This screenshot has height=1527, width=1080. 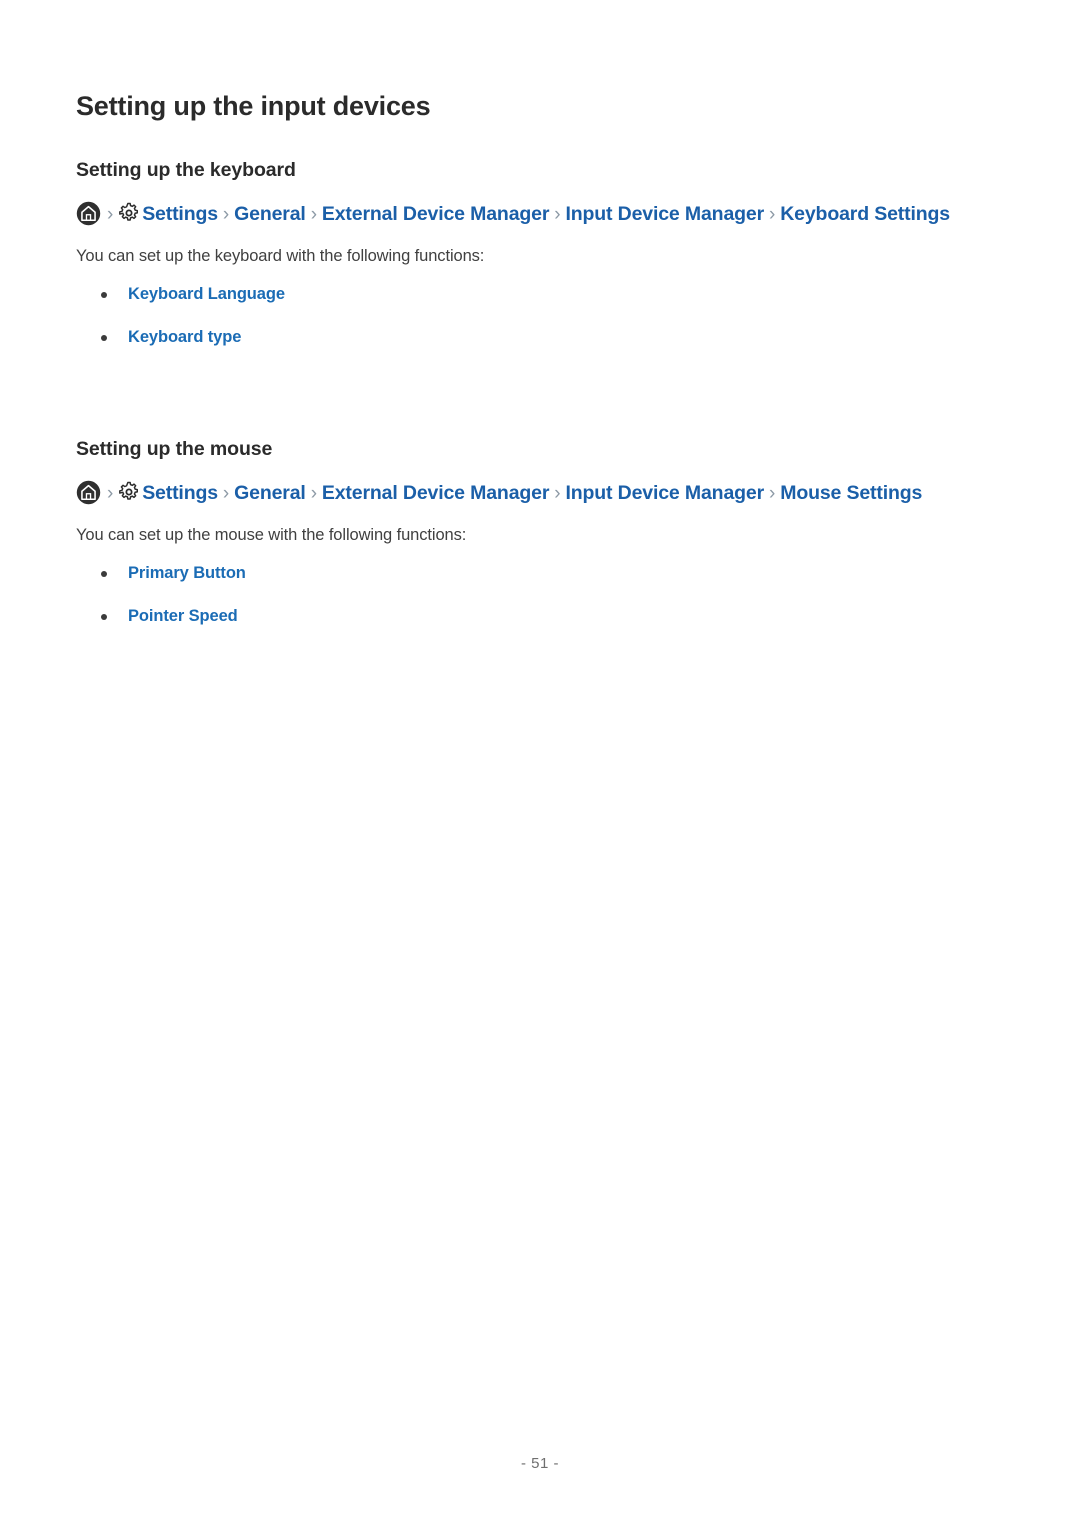 I want to click on function-list: Primary Button Pointer Speed, so click(x=541, y=594).